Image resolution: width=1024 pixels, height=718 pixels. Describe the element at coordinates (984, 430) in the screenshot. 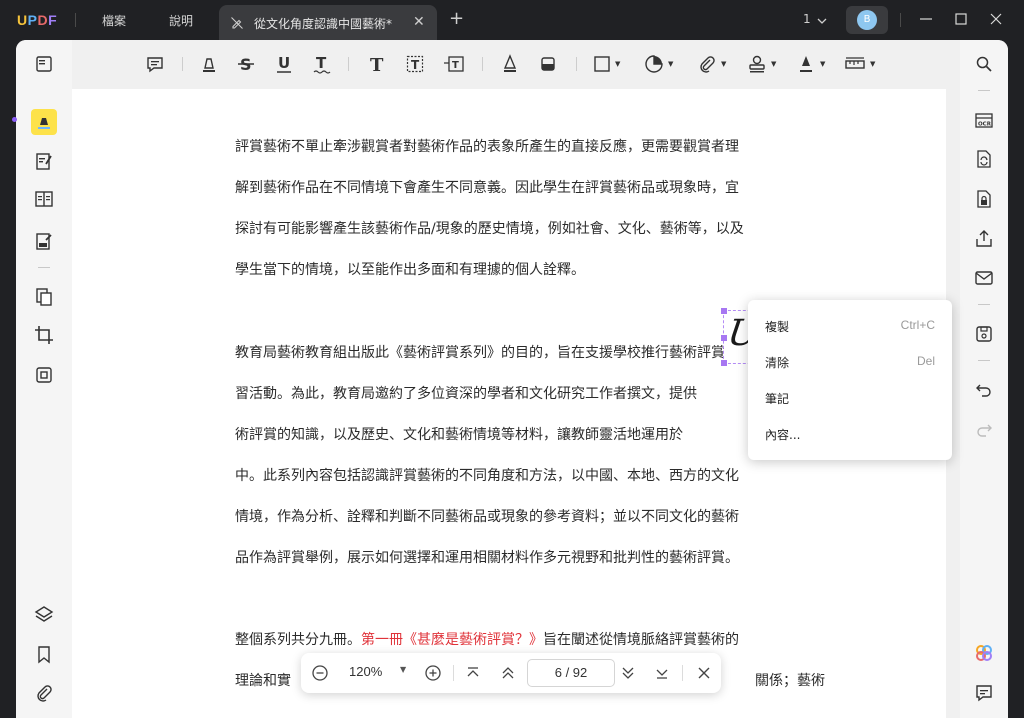

I see `redo-button` at that location.